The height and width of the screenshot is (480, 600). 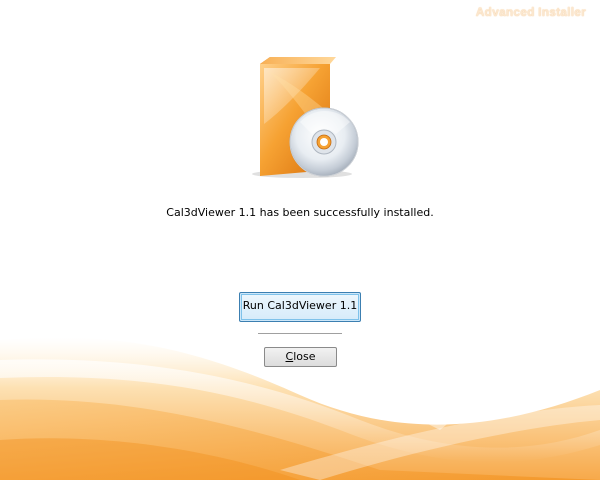 What do you see at coordinates (304, 356) in the screenshot?
I see `close-label: lose` at bounding box center [304, 356].